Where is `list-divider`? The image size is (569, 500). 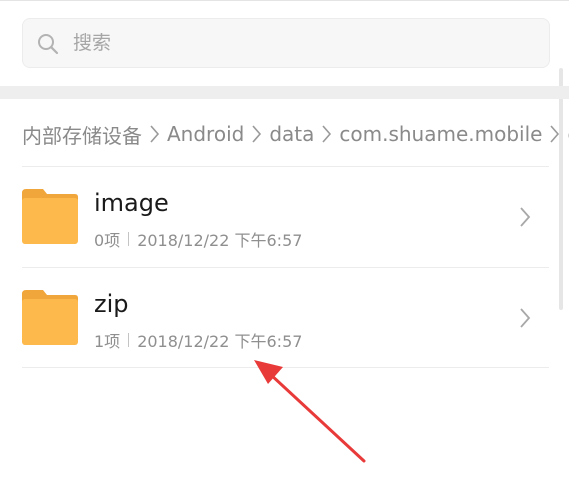 list-divider is located at coordinates (285, 367).